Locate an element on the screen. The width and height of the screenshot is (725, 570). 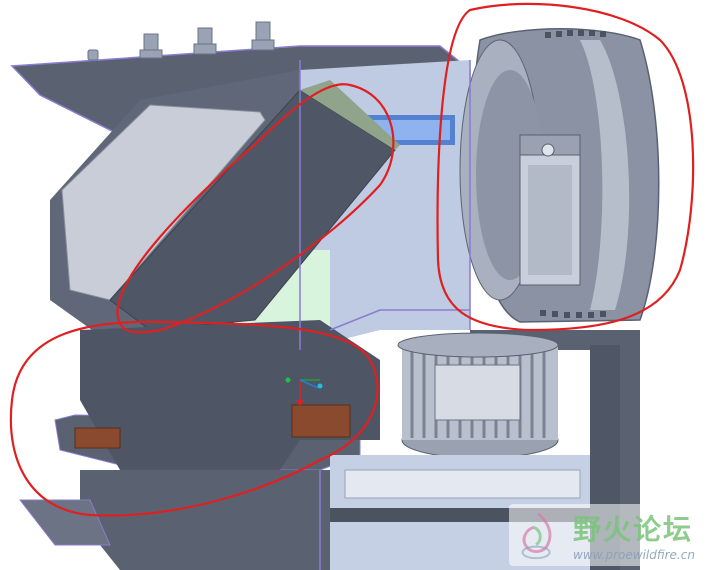
forum-watermark: 野火论坛 www.proewildfire.cn is located at coordinates (614, 535).